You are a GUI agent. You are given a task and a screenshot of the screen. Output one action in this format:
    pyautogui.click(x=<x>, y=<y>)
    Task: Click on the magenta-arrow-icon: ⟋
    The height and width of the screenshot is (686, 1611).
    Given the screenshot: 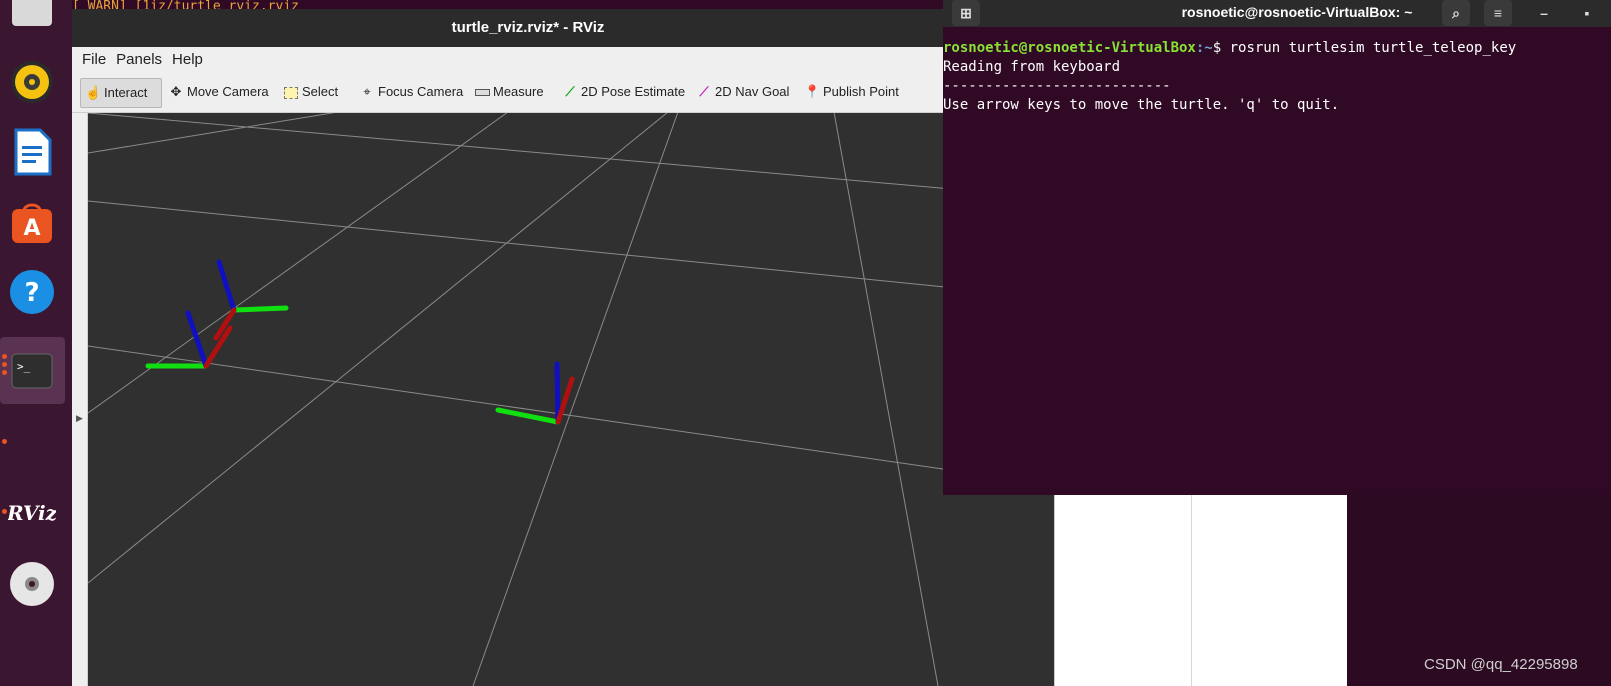 What is the action you would take?
    pyautogui.click(x=704, y=91)
    